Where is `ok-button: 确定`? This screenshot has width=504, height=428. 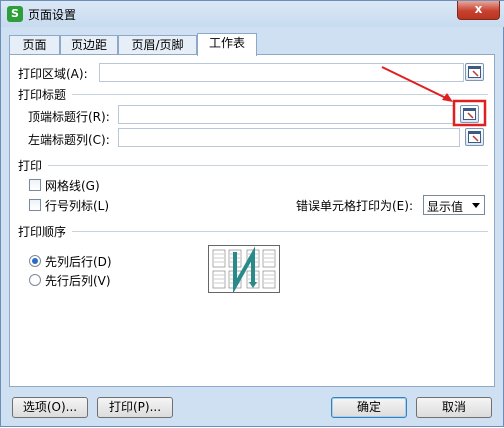 ok-button: 确定 is located at coordinates (369, 407).